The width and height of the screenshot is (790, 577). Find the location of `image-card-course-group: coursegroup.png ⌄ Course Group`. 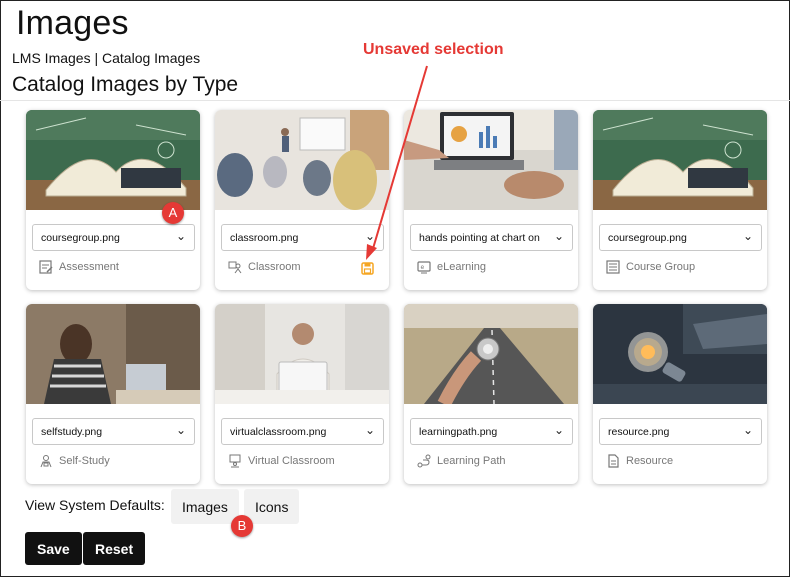

image-card-course-group: coursegroup.png ⌄ Course Group is located at coordinates (680, 200).